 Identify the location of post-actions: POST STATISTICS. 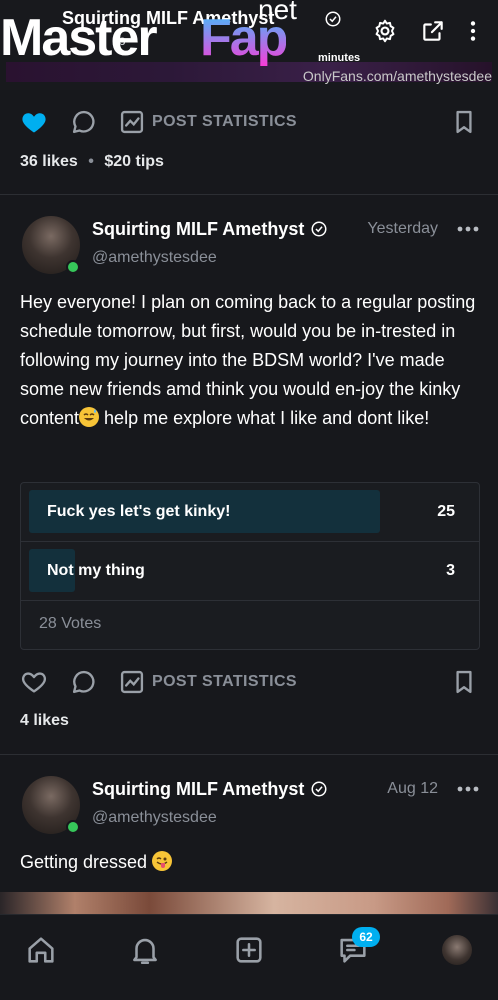
(249, 682).